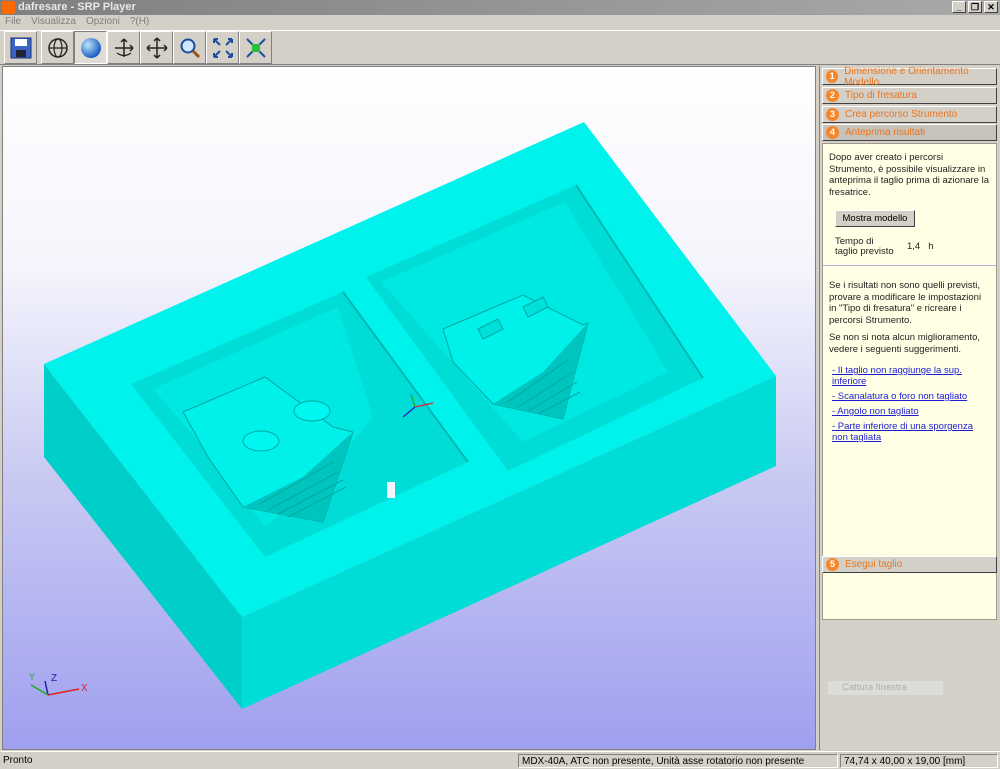 The height and width of the screenshot is (769, 1000). Describe the element at coordinates (901, 114) in the screenshot. I see `step-label: Crea percorso Strumento` at that location.